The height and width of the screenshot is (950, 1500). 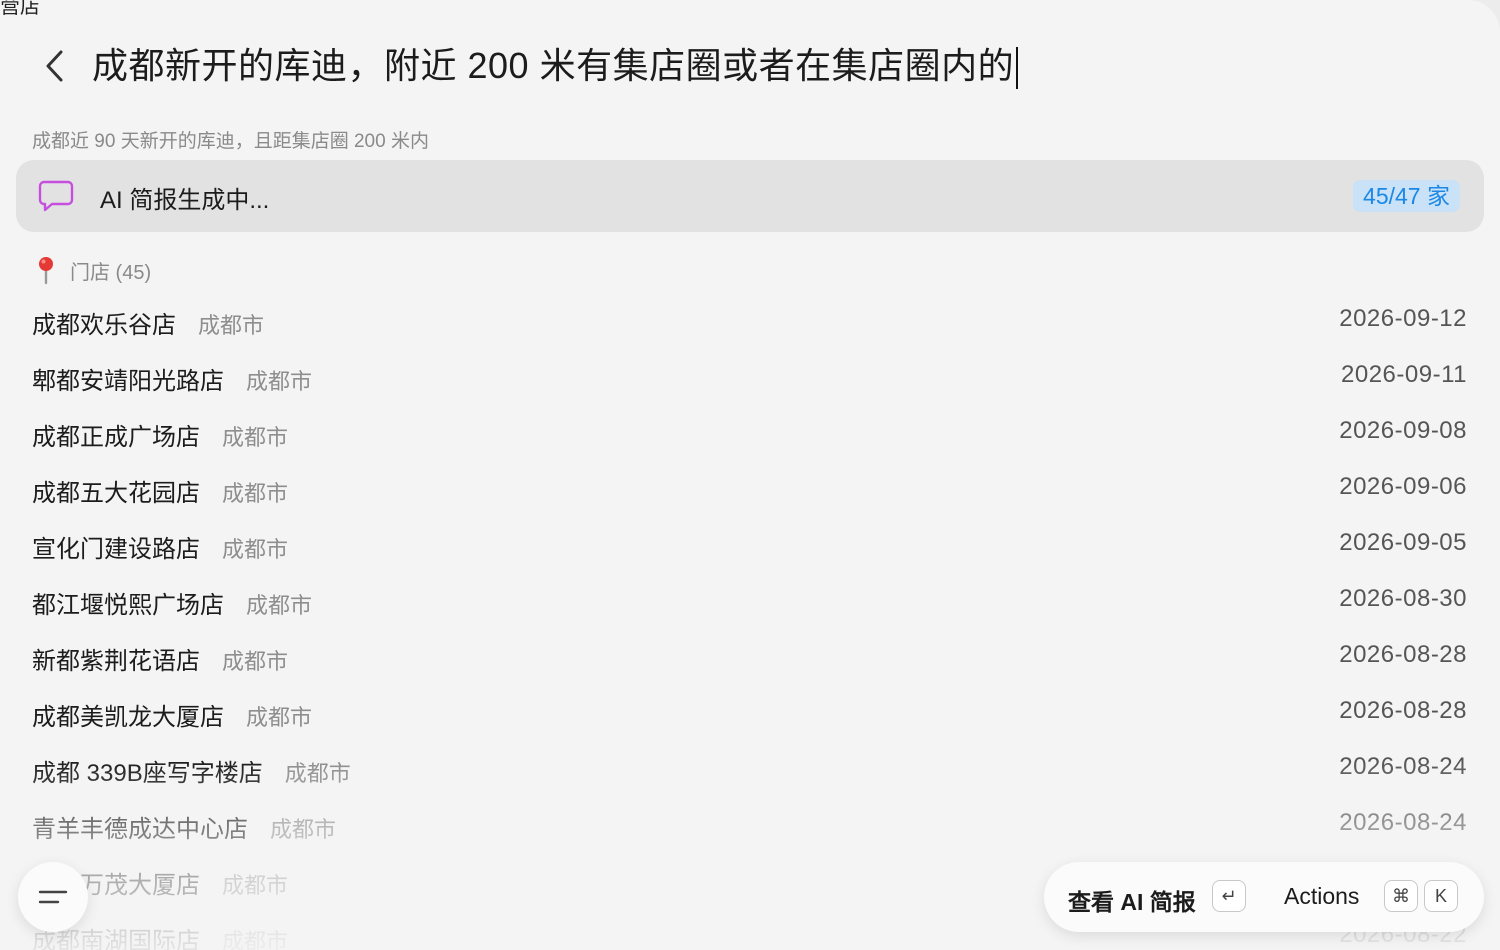 I want to click on store-open-date: 2026-09-12, so click(x=1403, y=318).